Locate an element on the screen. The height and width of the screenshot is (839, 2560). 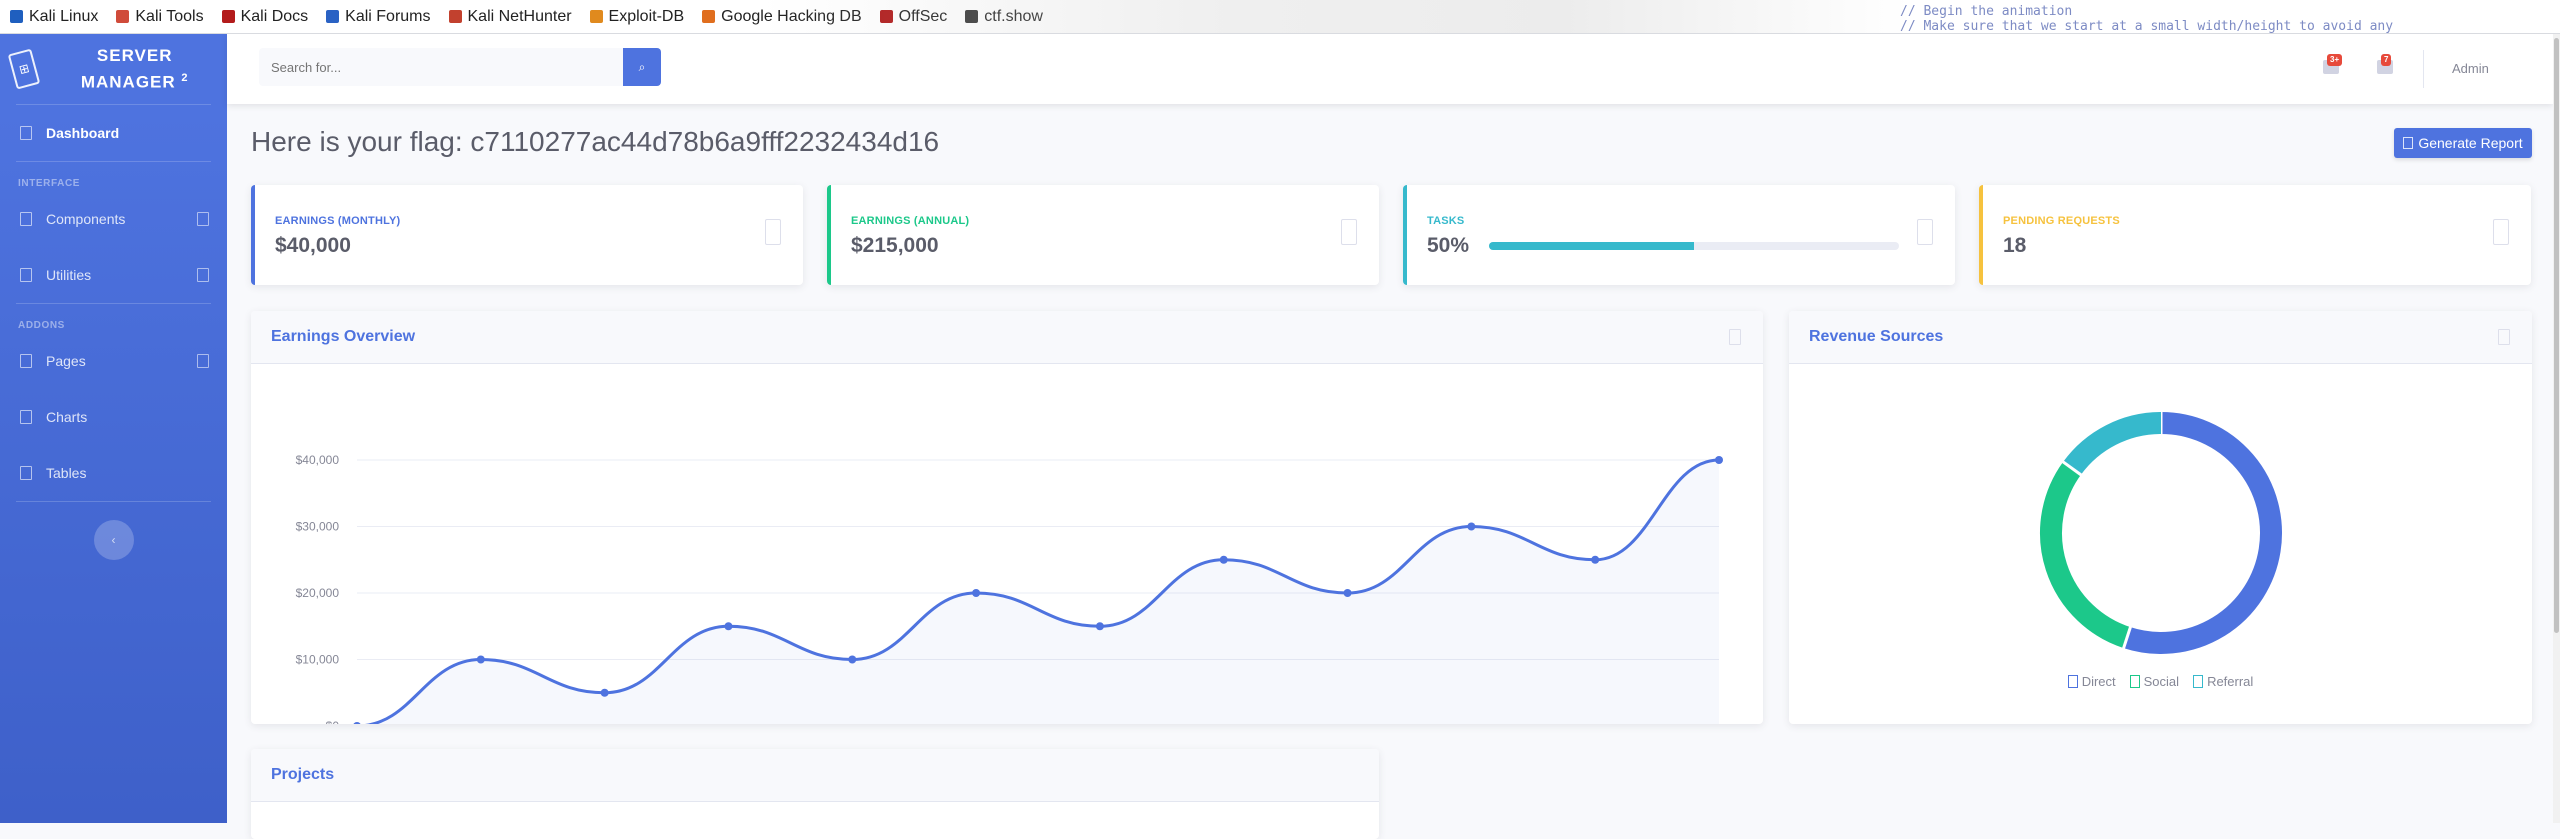
stat-card-earnings-annual: EARNINGS (ANNUAL) $215,000 is located at coordinates (1103, 235).